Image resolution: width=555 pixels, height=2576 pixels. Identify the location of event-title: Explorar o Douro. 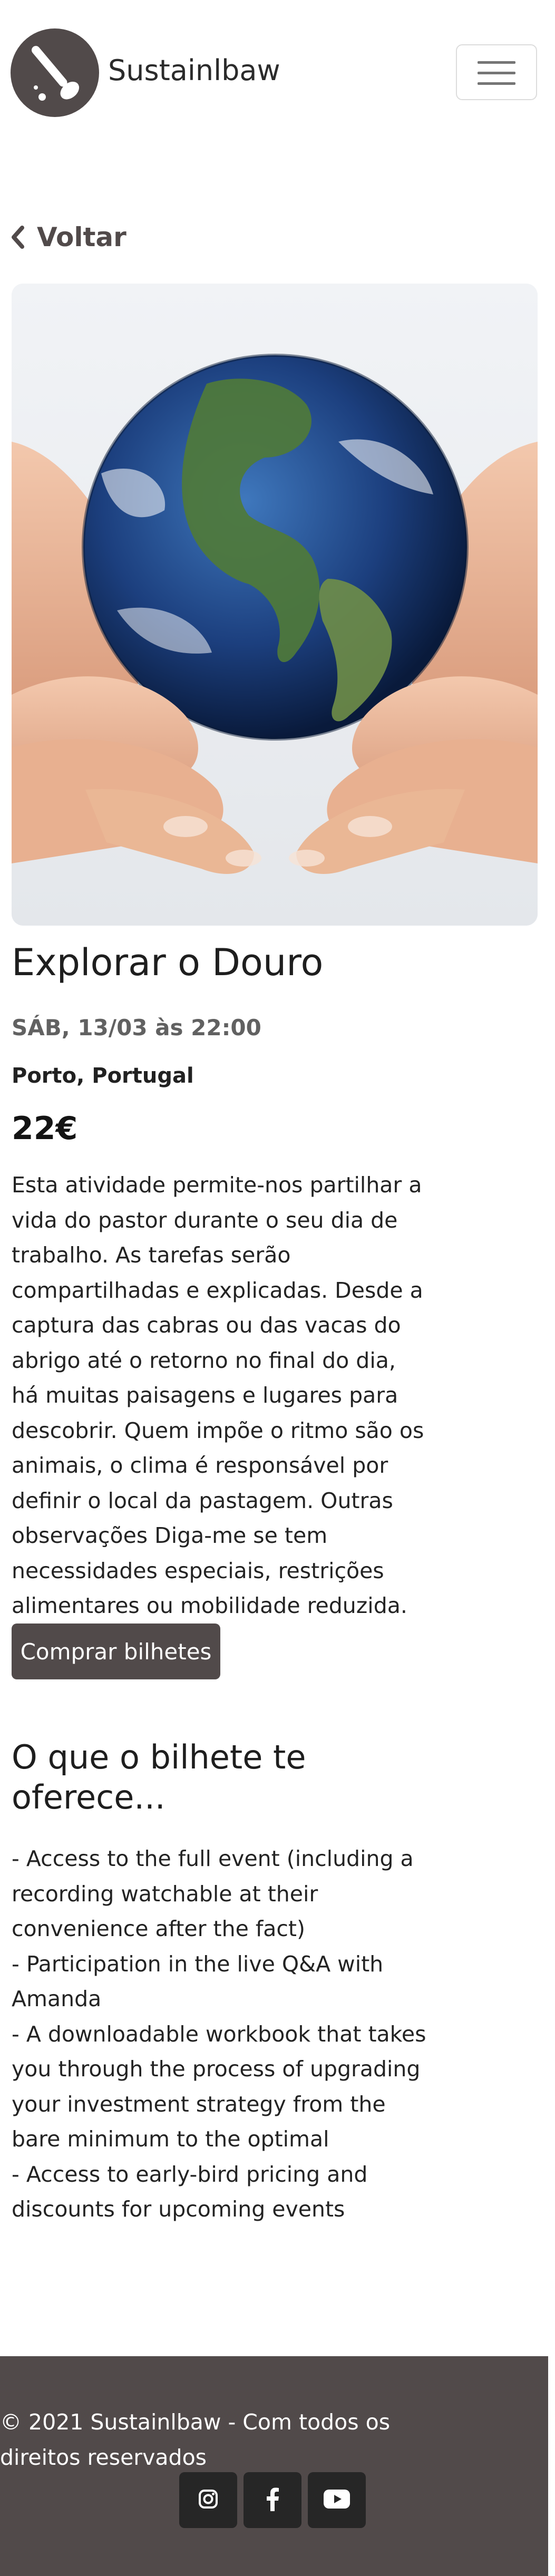
(168, 962).